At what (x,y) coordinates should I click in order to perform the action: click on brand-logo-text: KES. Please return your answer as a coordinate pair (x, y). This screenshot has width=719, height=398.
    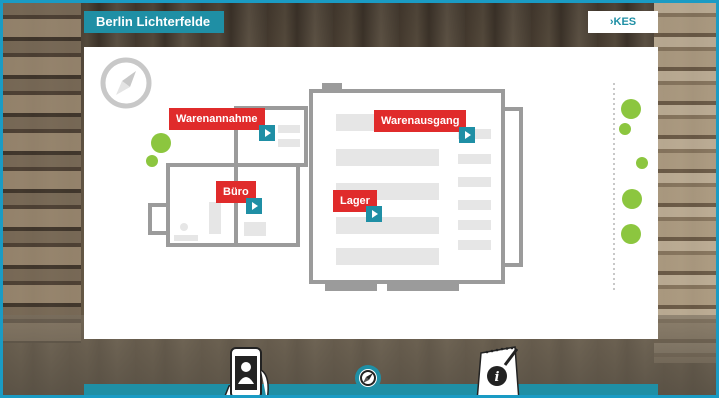
    Looking at the image, I should click on (625, 22).